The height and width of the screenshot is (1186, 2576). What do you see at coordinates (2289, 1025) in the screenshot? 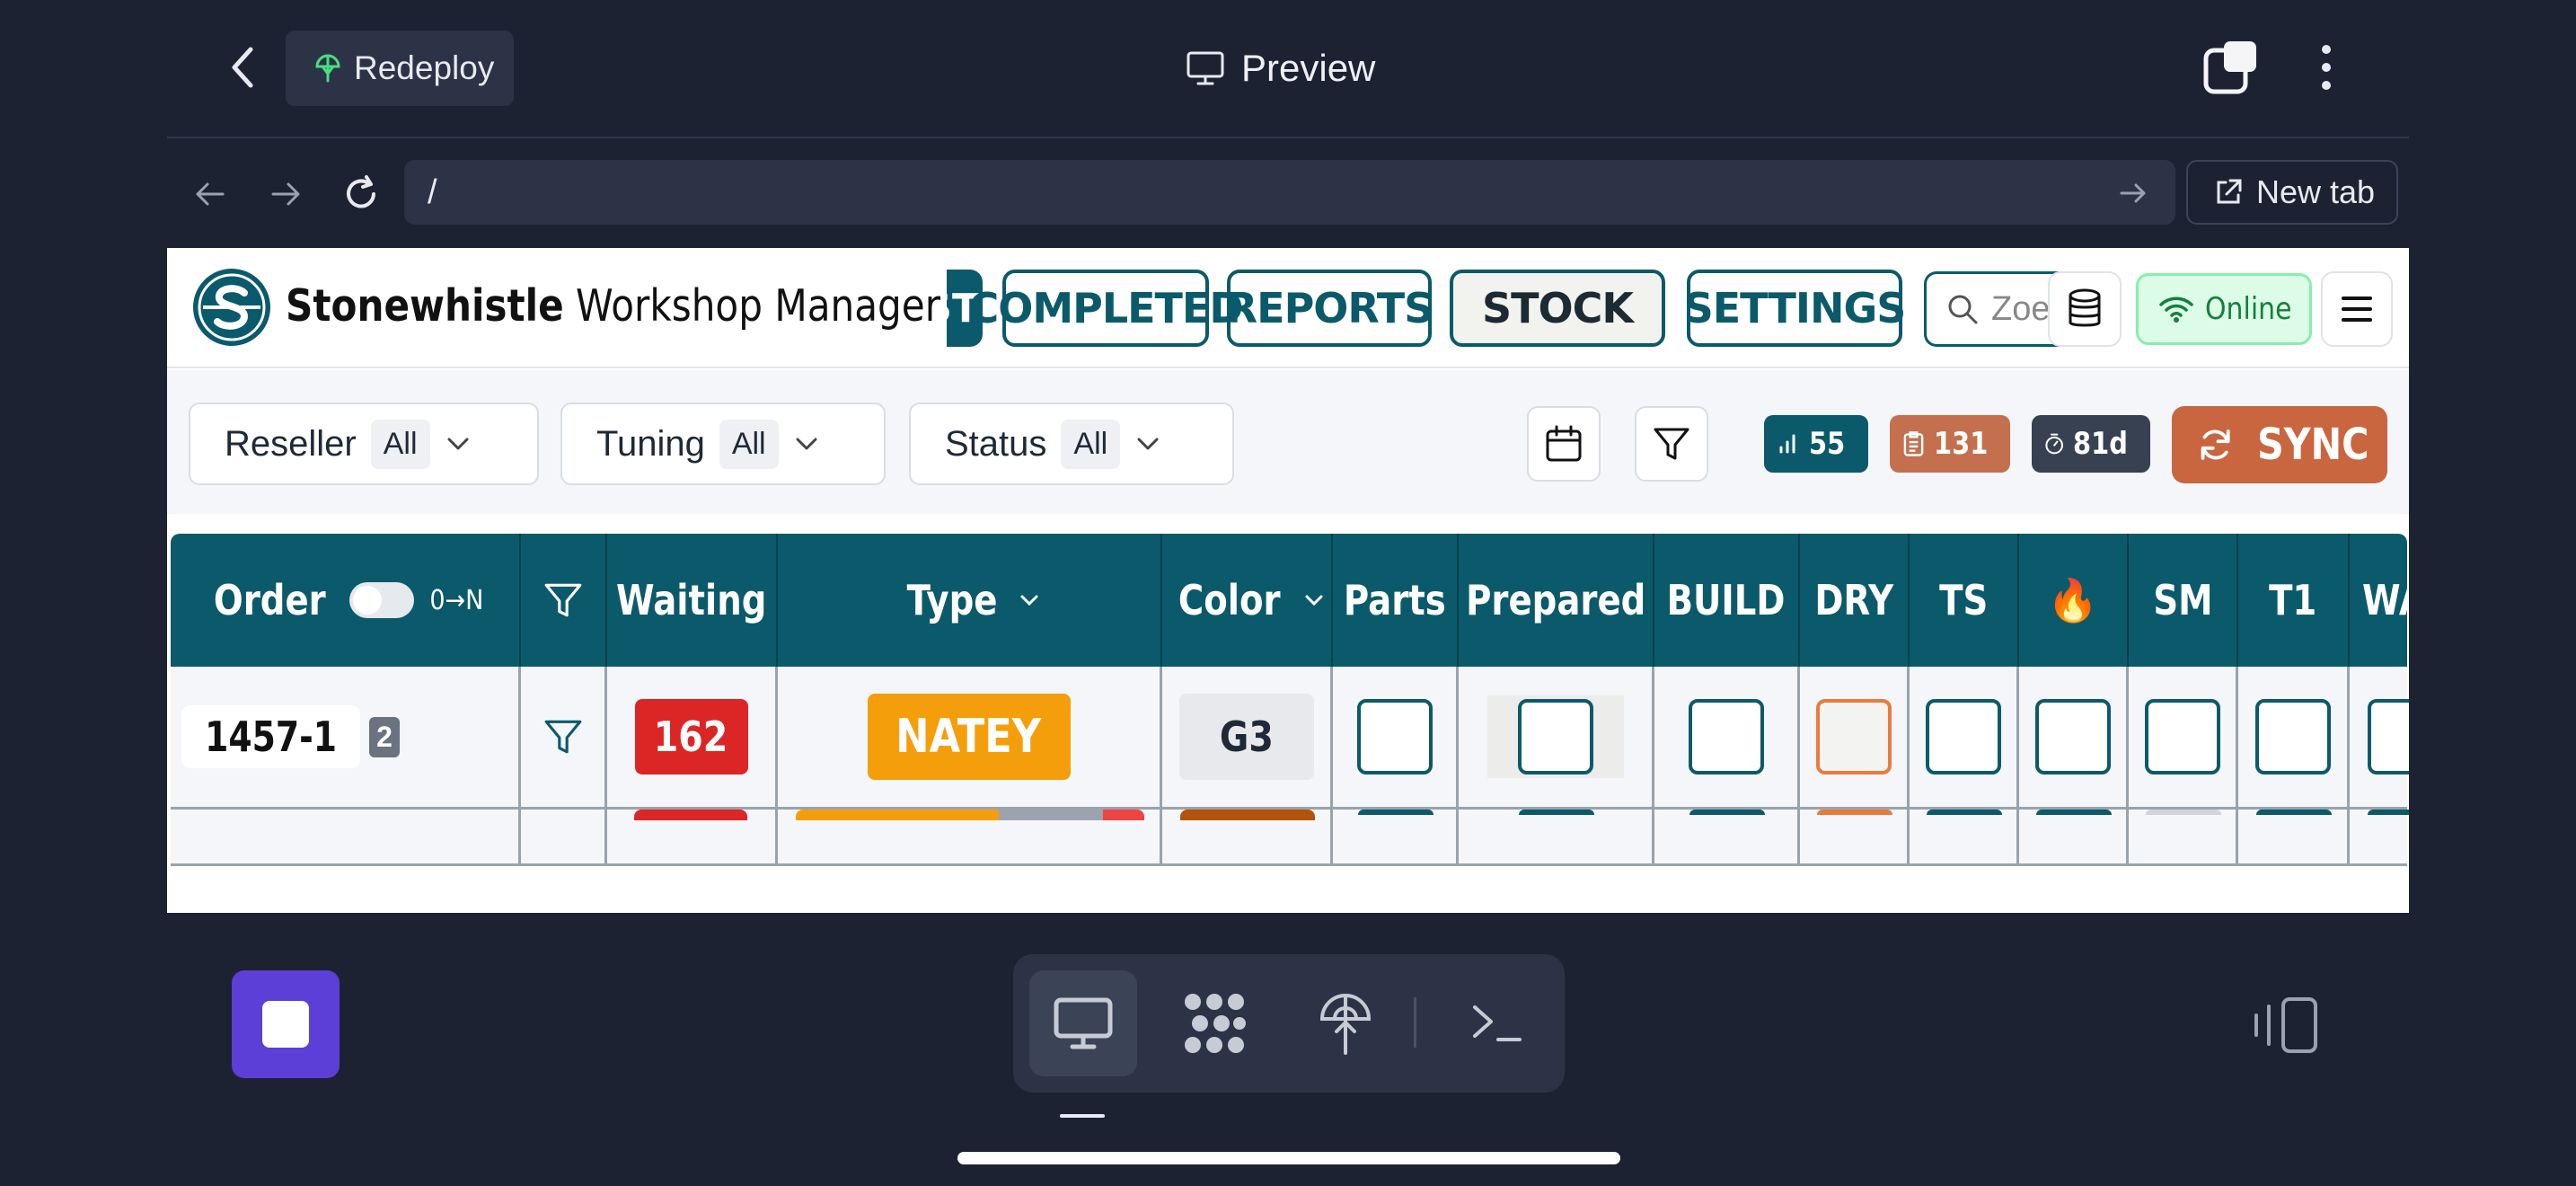
I see `split-view-button` at bounding box center [2289, 1025].